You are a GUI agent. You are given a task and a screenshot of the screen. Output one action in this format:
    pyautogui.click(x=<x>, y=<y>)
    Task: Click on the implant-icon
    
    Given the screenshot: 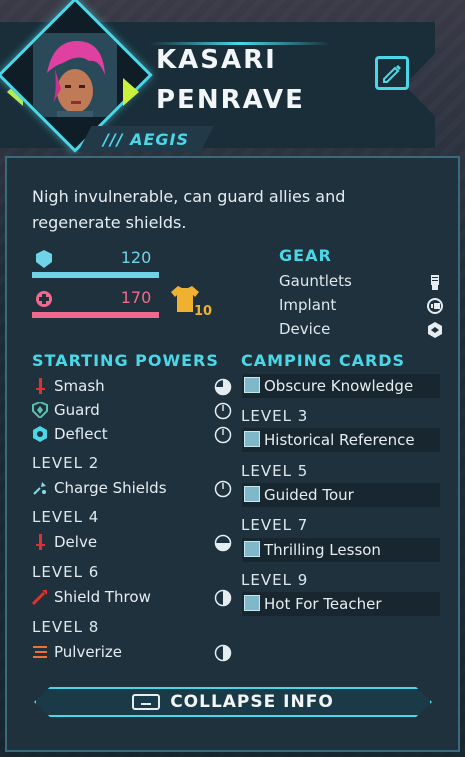 What is the action you would take?
    pyautogui.click(x=435, y=306)
    